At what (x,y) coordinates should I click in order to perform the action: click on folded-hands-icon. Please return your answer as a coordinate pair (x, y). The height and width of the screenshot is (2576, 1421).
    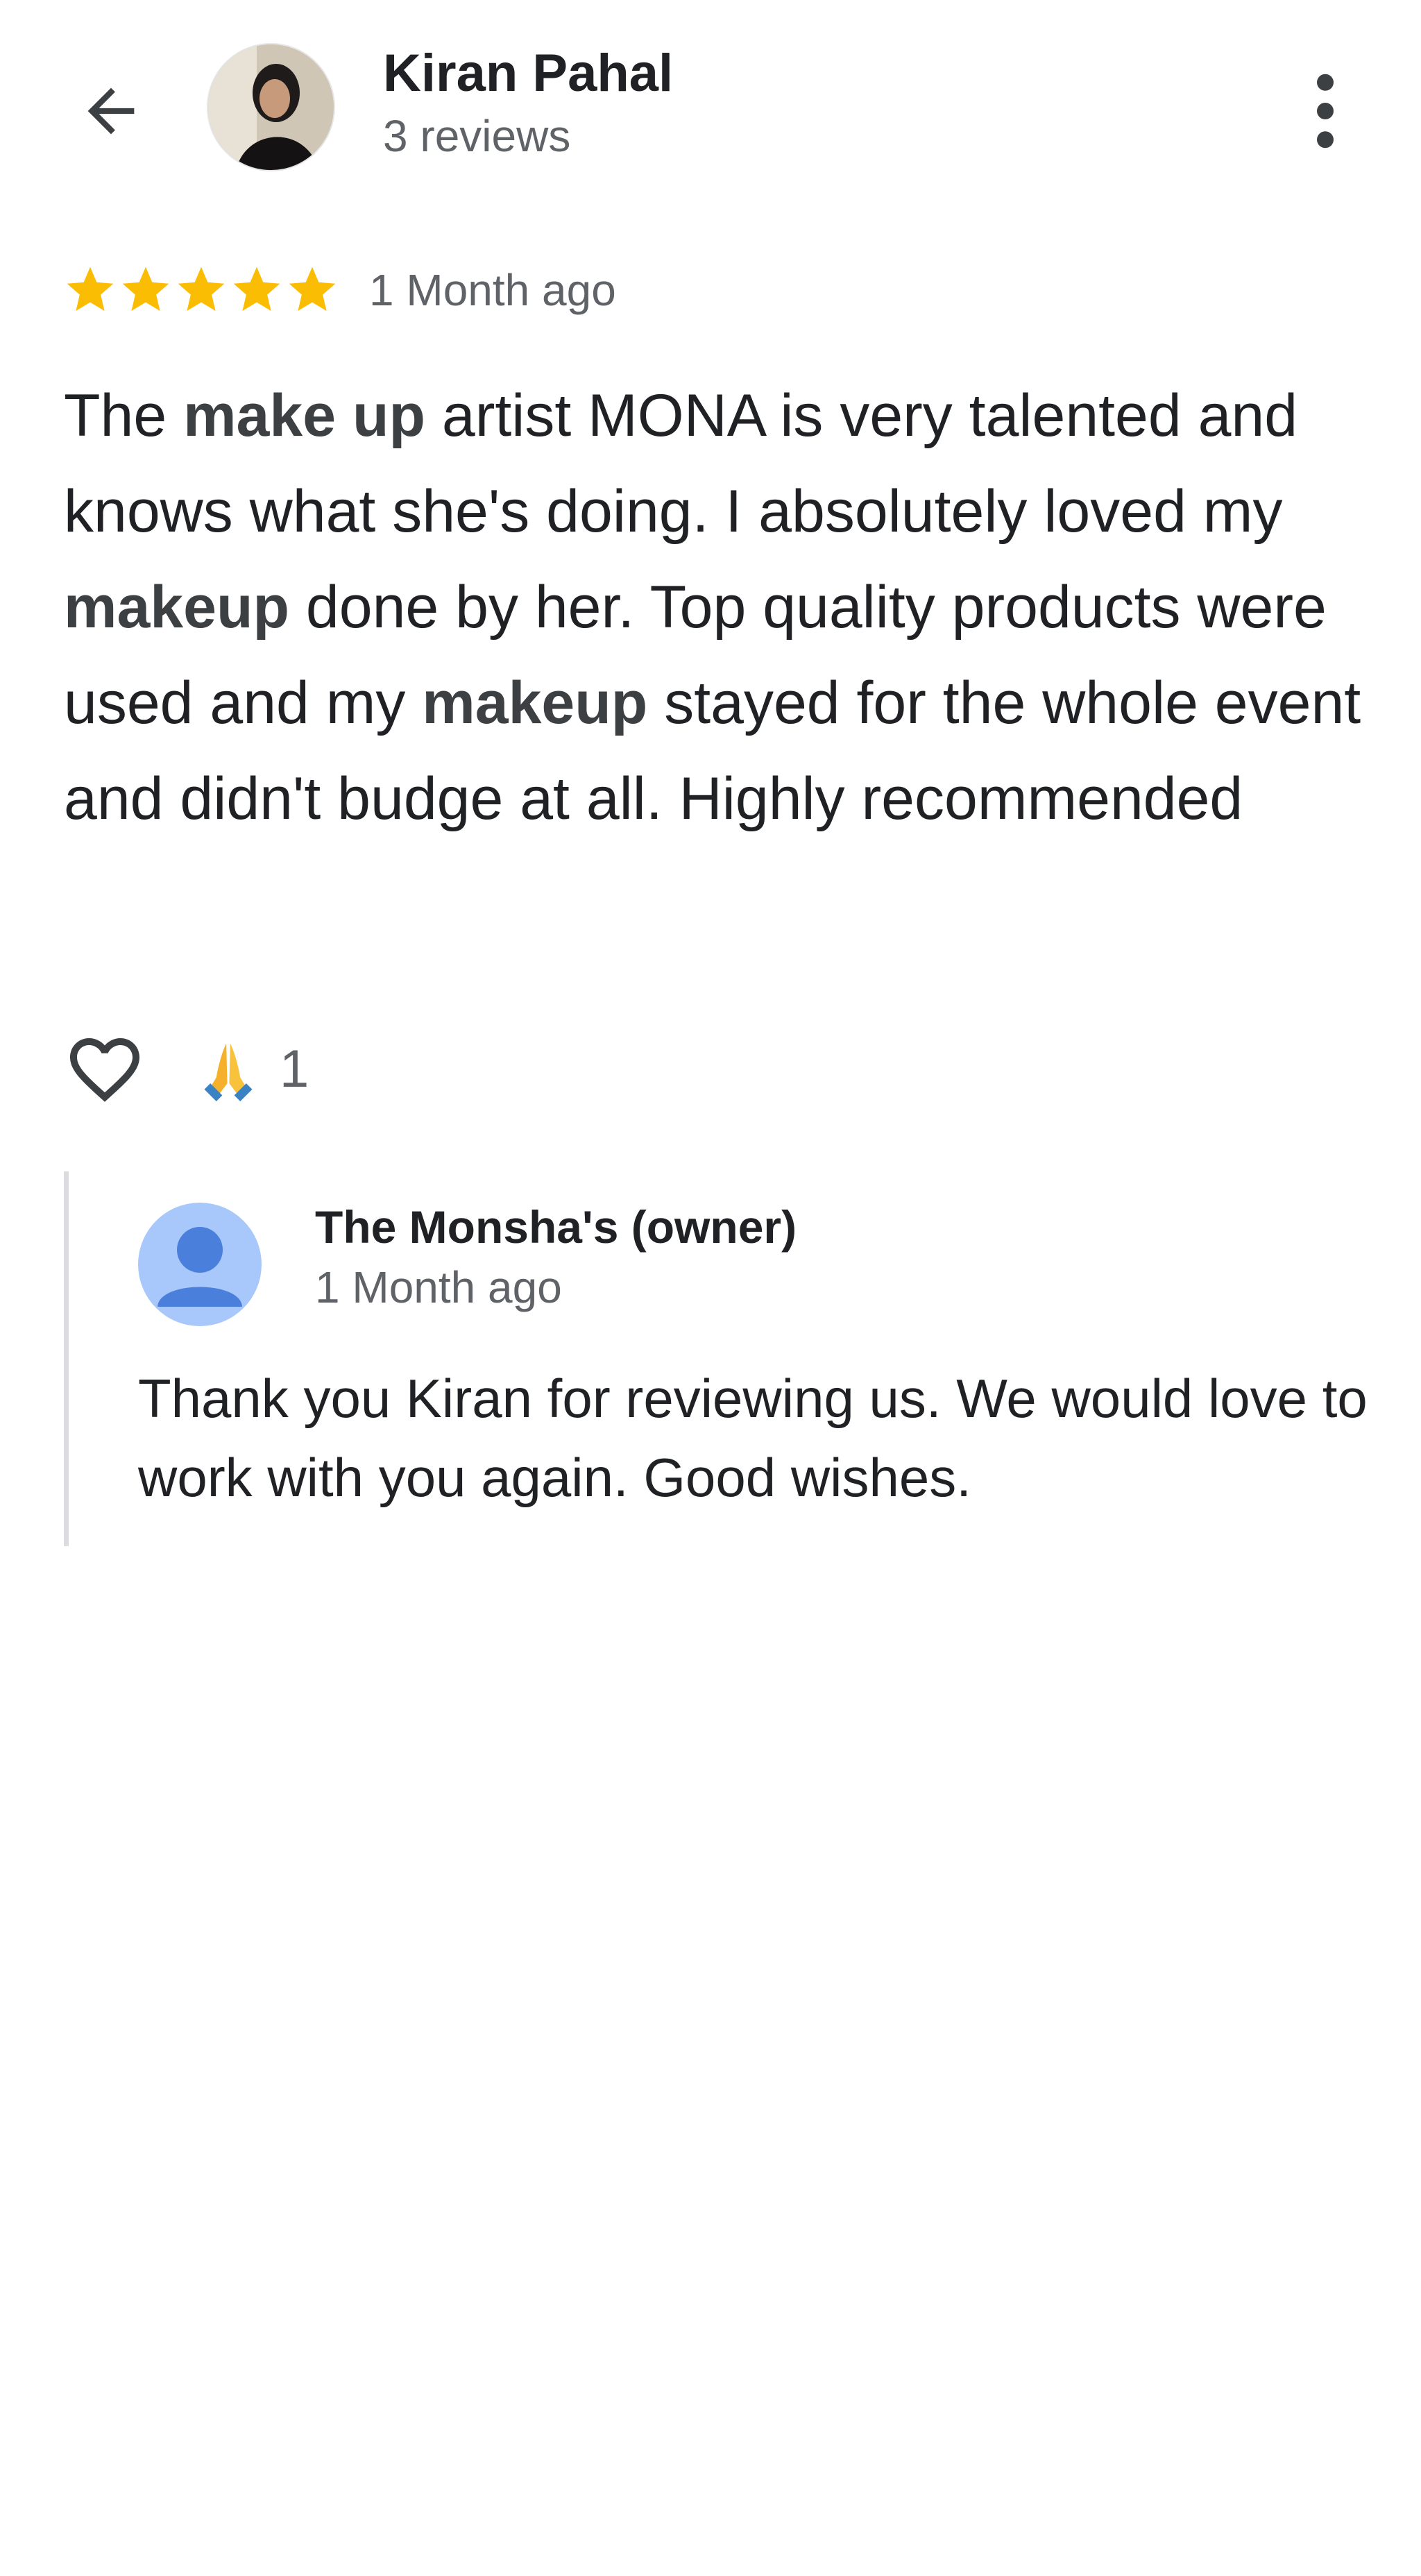
    Looking at the image, I should click on (228, 1072).